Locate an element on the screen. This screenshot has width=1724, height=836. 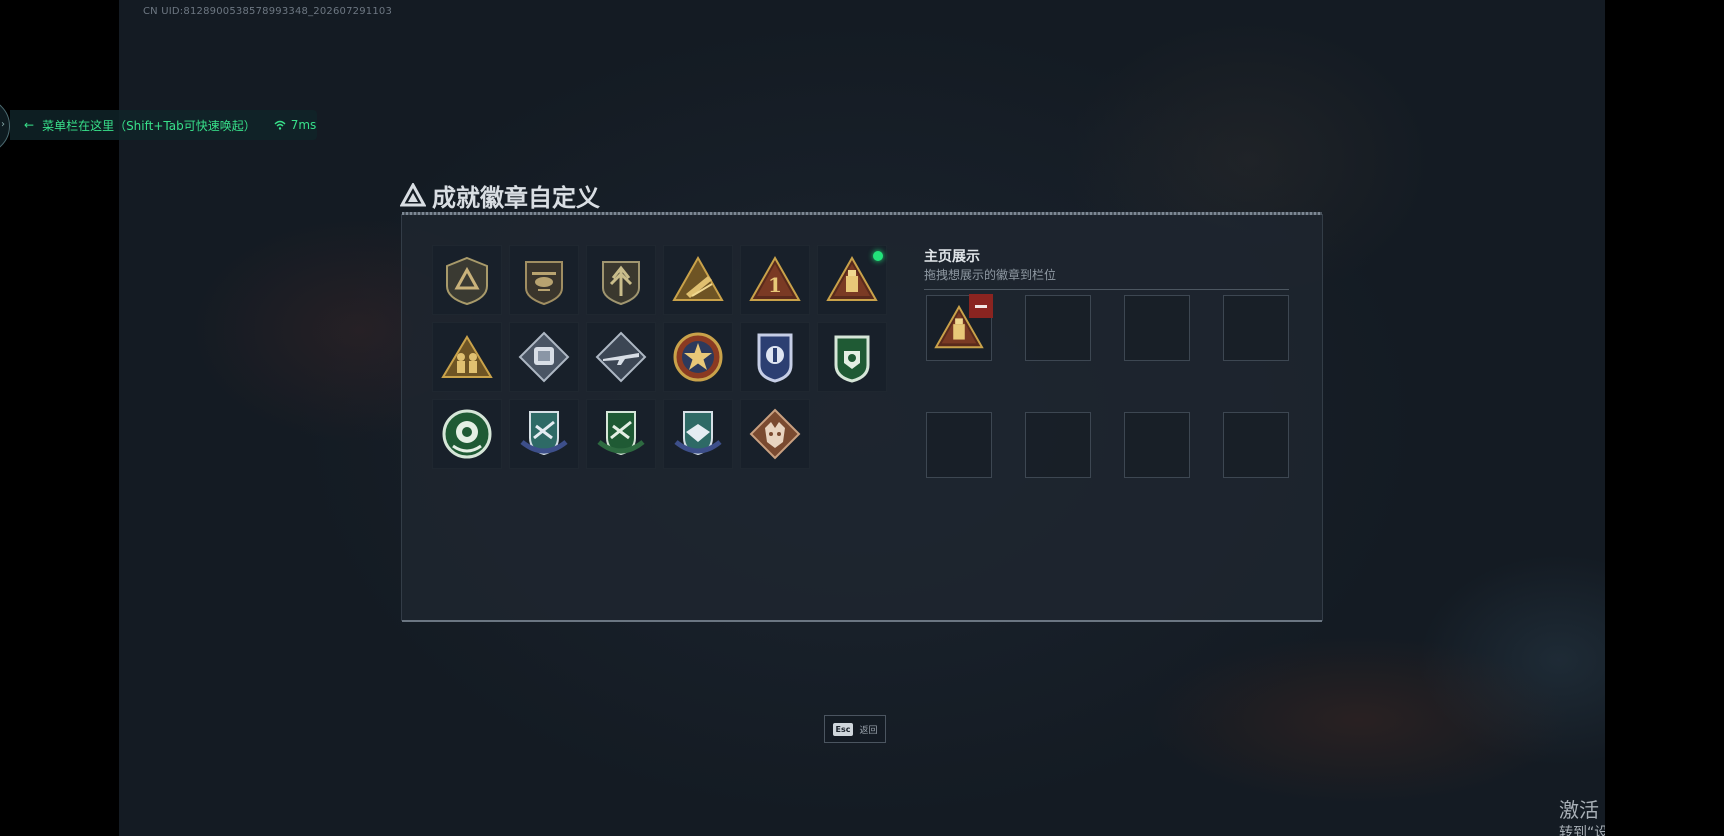
badge-grid: 1 is located at coordinates (659, 357).